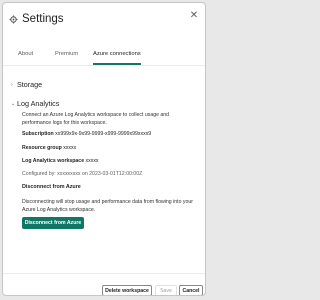  I want to click on cancel-button: Cancel, so click(191, 290).